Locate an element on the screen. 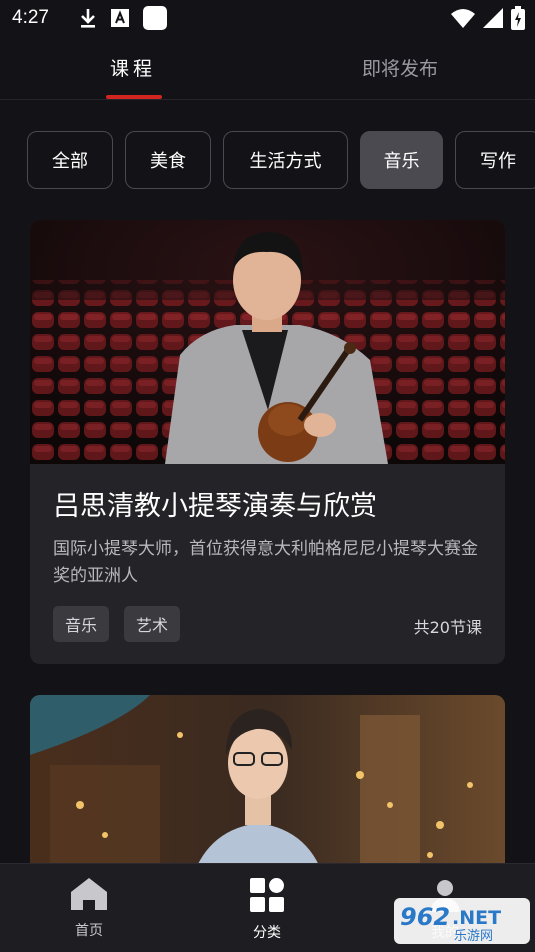 This screenshot has height=952, width=535. nav-category-label: 分类 is located at coordinates (267, 933).